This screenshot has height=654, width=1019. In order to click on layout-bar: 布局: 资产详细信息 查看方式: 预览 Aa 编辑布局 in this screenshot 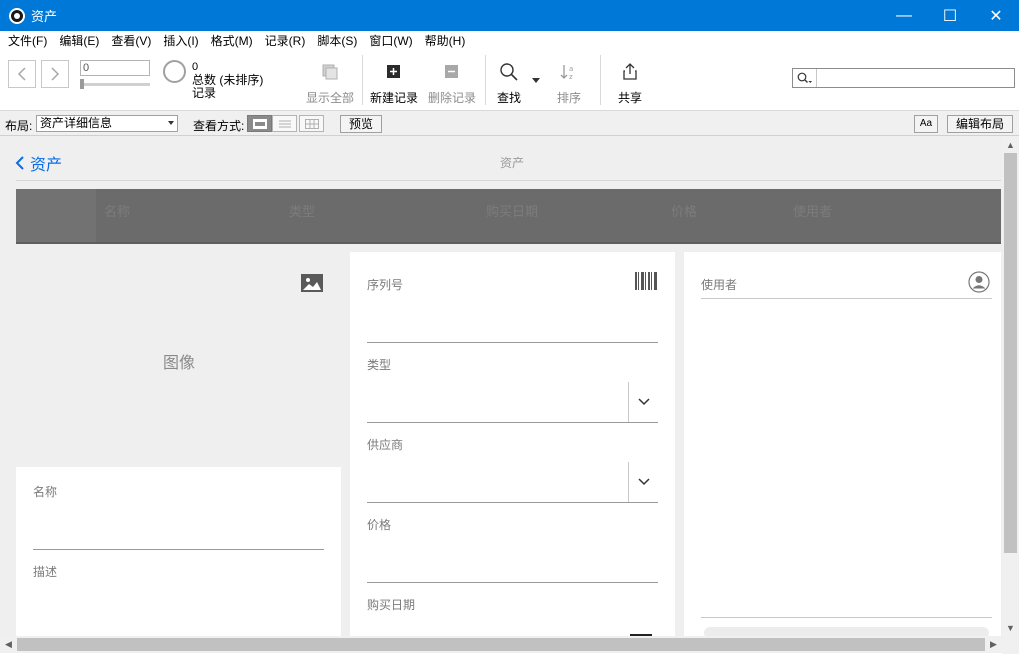, I will do `click(509, 123)`.